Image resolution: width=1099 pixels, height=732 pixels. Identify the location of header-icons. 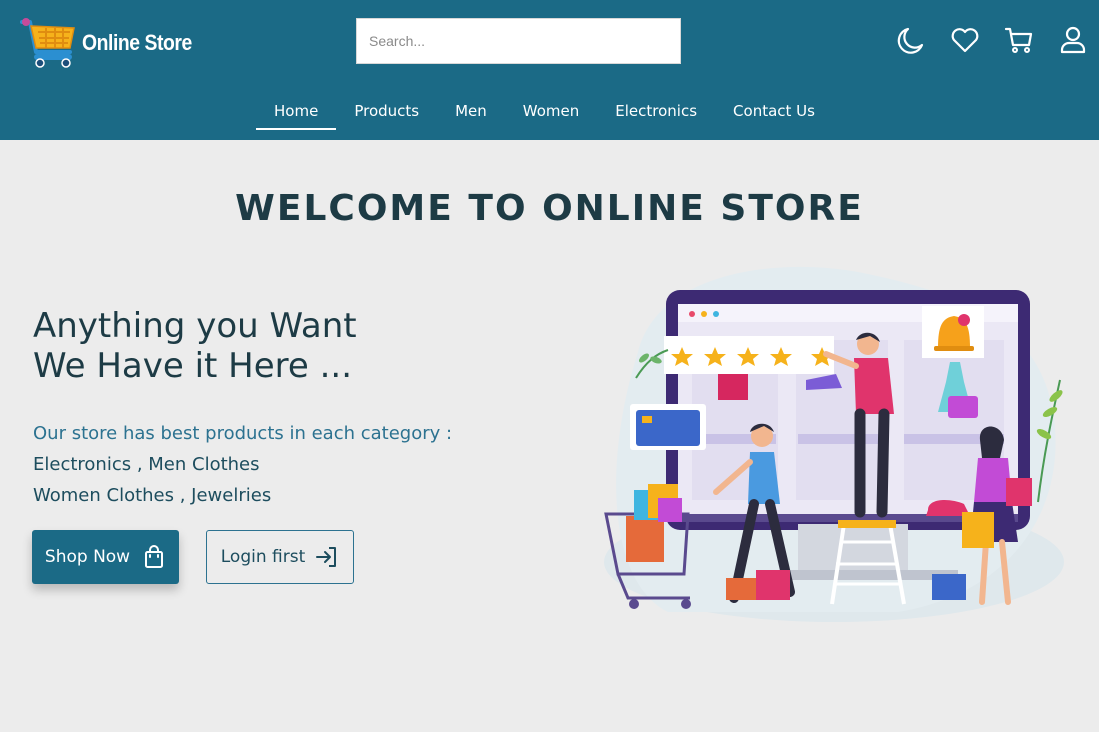
(992, 40).